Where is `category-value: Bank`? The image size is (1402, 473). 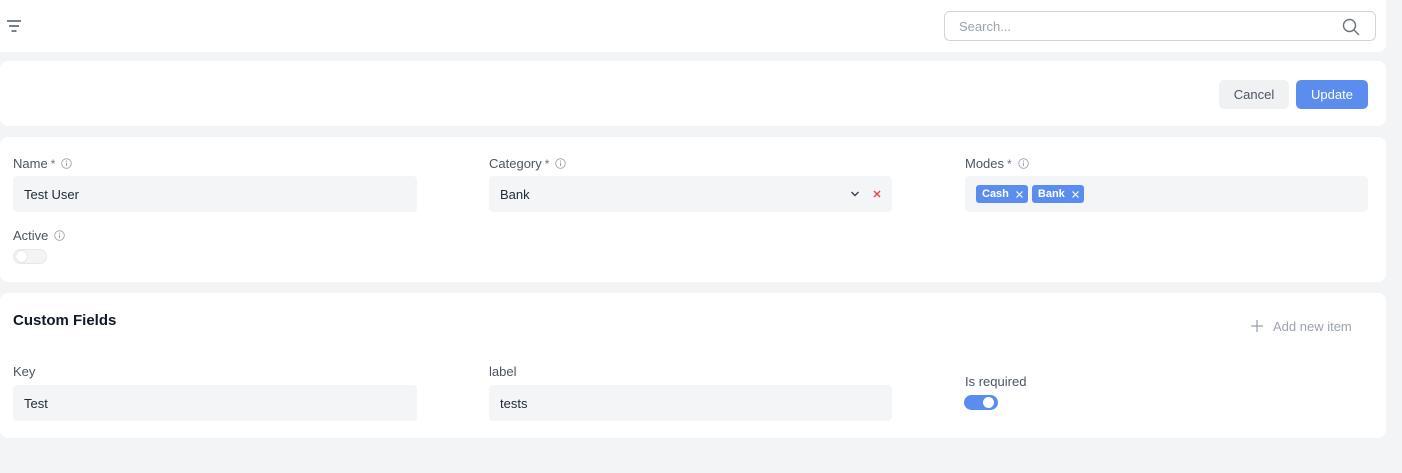 category-value: Bank is located at coordinates (515, 194).